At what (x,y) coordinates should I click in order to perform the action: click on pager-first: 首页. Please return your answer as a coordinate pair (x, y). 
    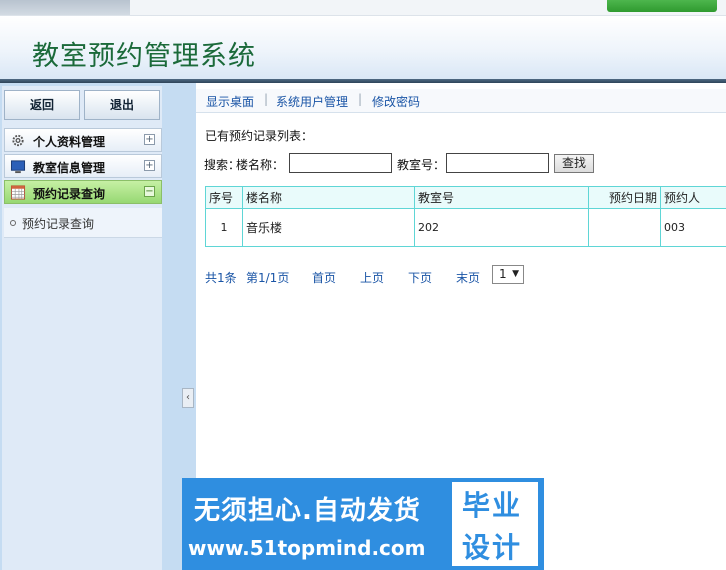
    Looking at the image, I should click on (324, 277).